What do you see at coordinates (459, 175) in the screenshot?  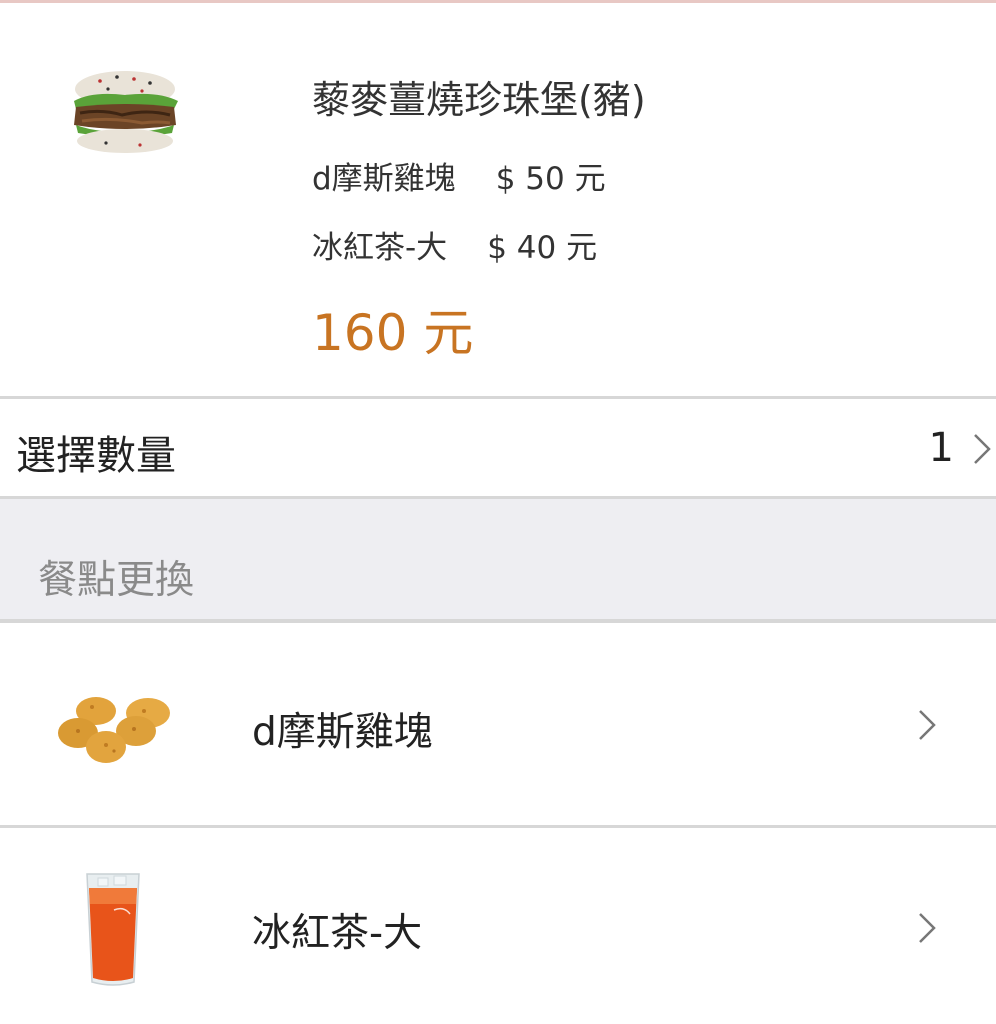 I see `side-item-nuggets: d摩斯雞塊 $ 50 元` at bounding box center [459, 175].